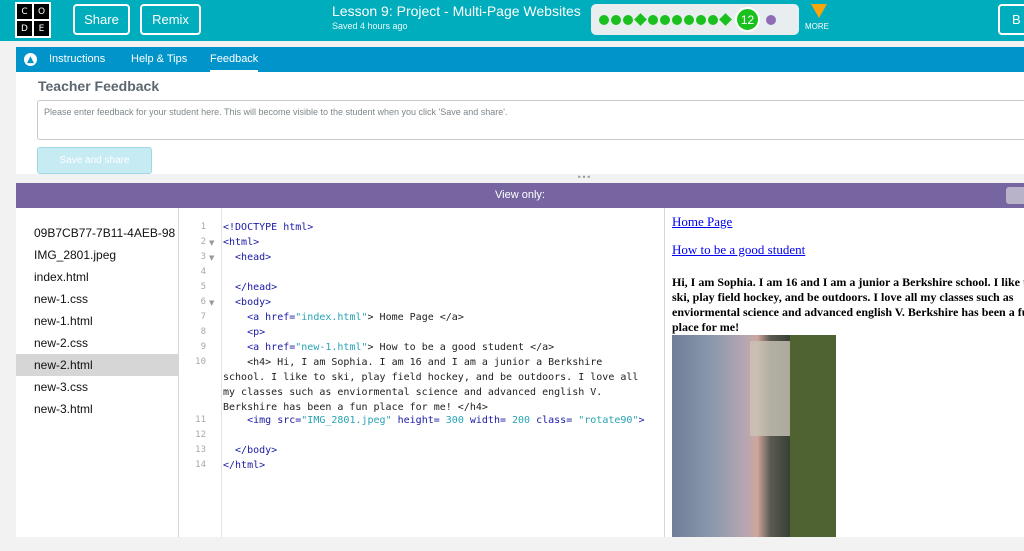 The height and width of the screenshot is (551, 1024). I want to click on feedback-title: Teacher Feedback, so click(99, 86).